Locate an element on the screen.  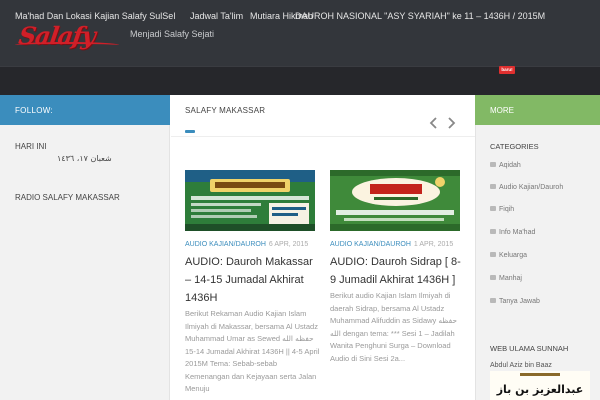
category-link-fiqih: Fiqih is located at coordinates (502, 209).